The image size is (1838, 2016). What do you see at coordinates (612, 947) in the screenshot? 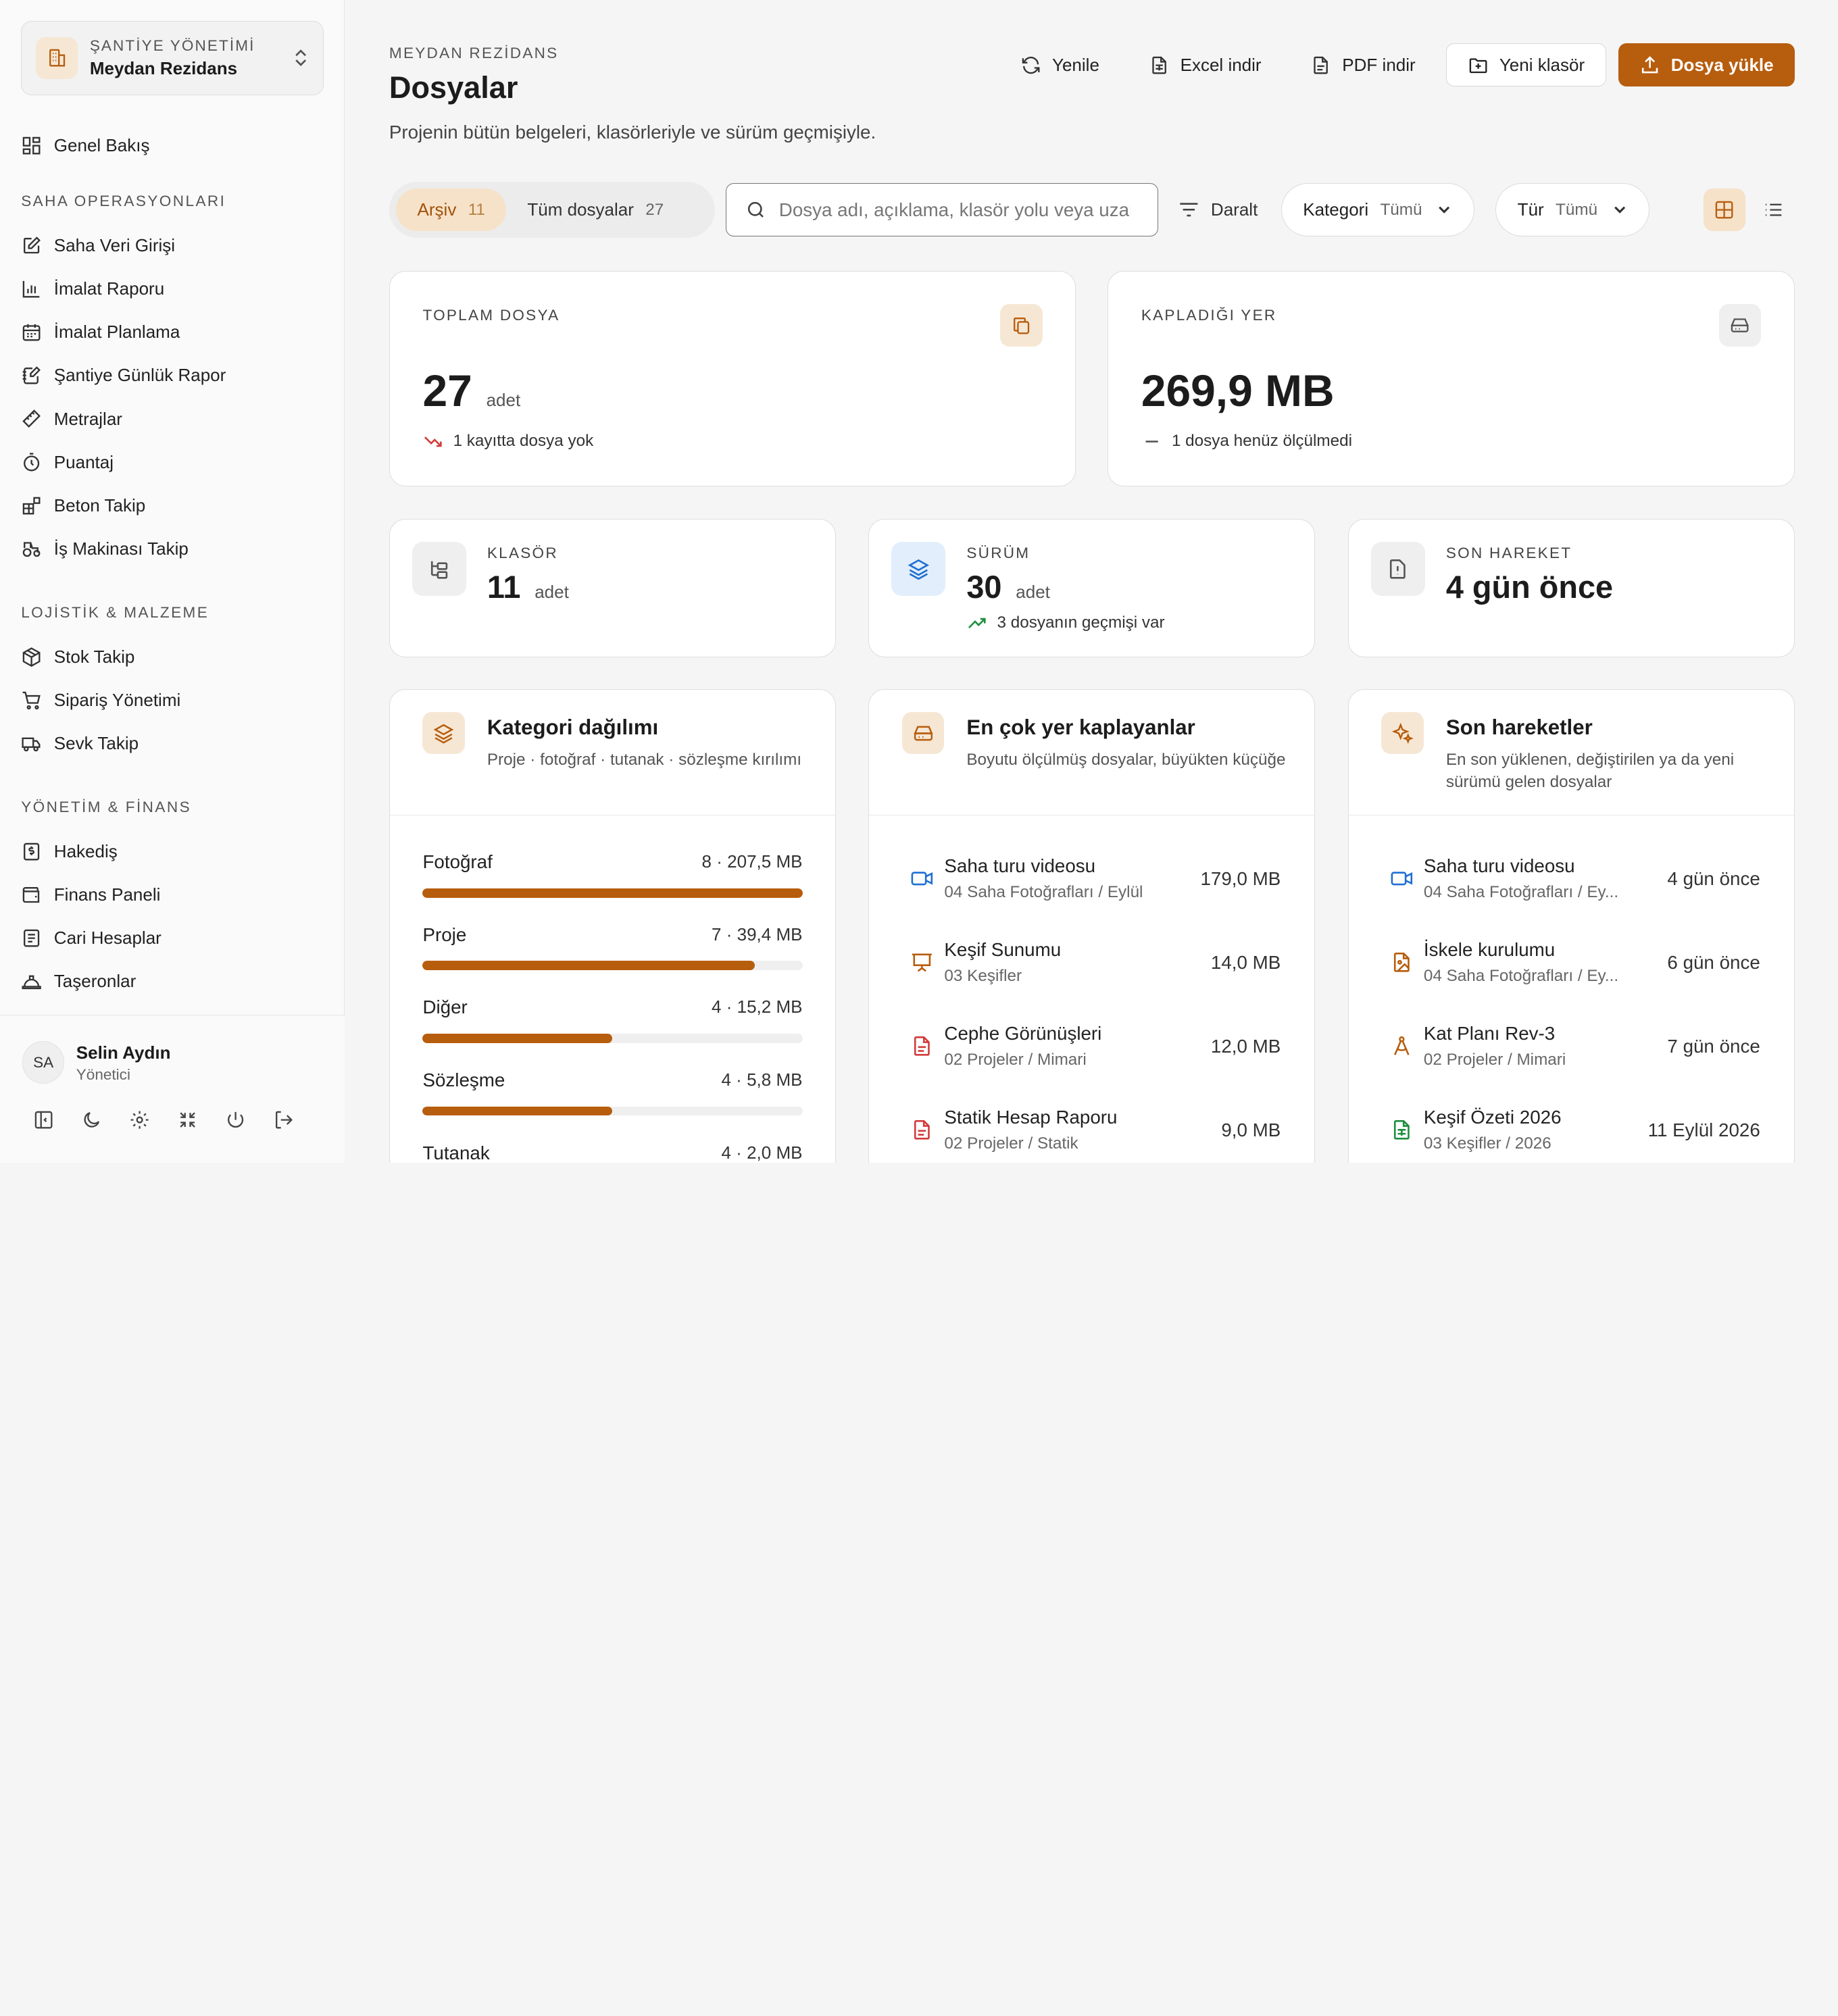
I see `category-row: Proje 7 · 39,4 MB` at bounding box center [612, 947].